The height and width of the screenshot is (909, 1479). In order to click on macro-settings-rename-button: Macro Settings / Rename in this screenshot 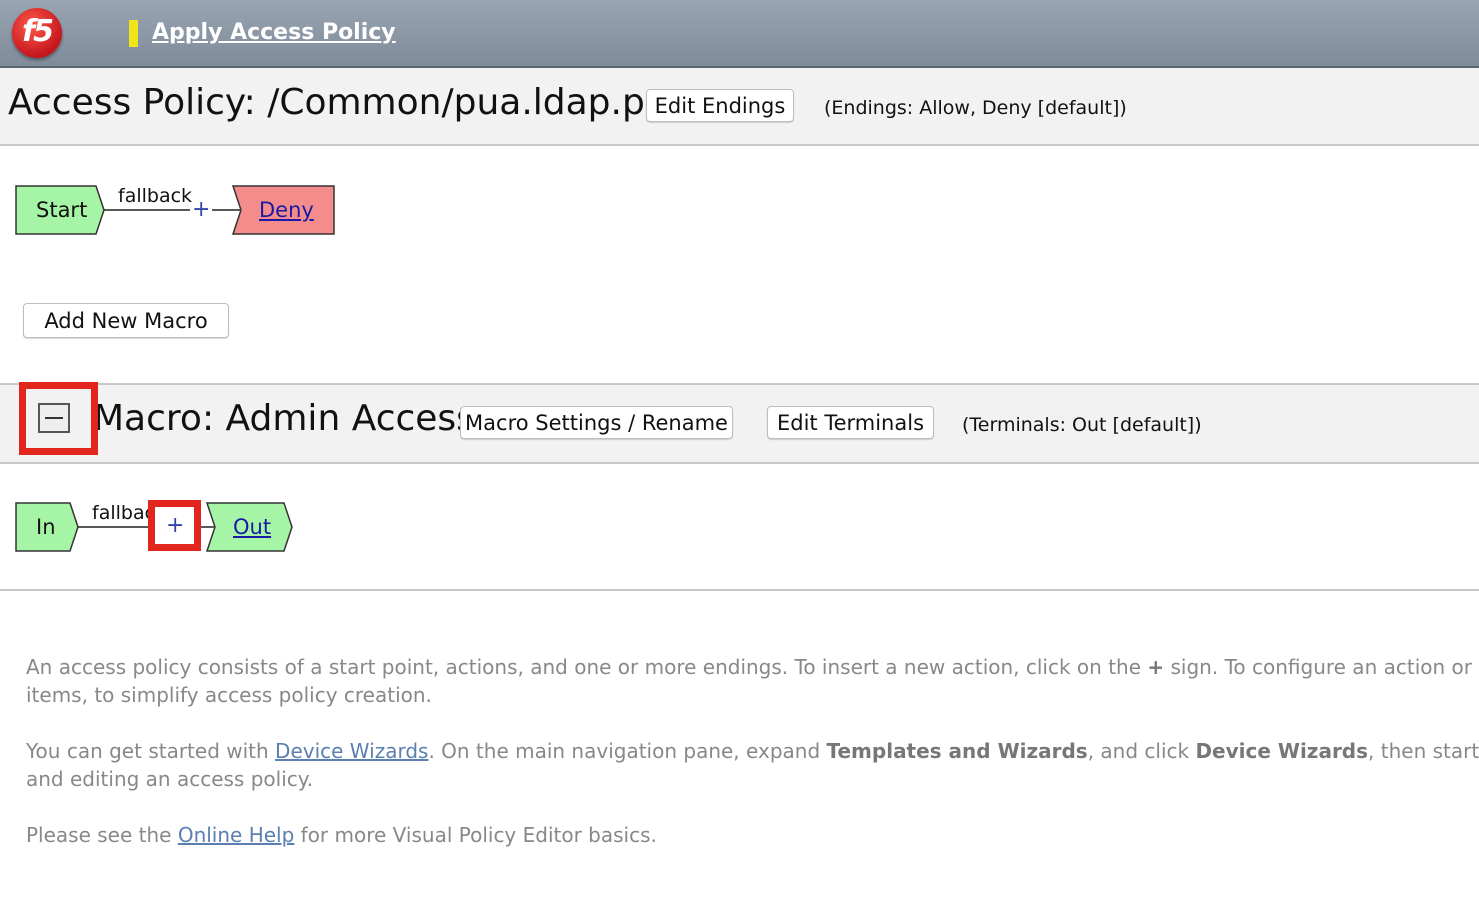, I will do `click(596, 422)`.